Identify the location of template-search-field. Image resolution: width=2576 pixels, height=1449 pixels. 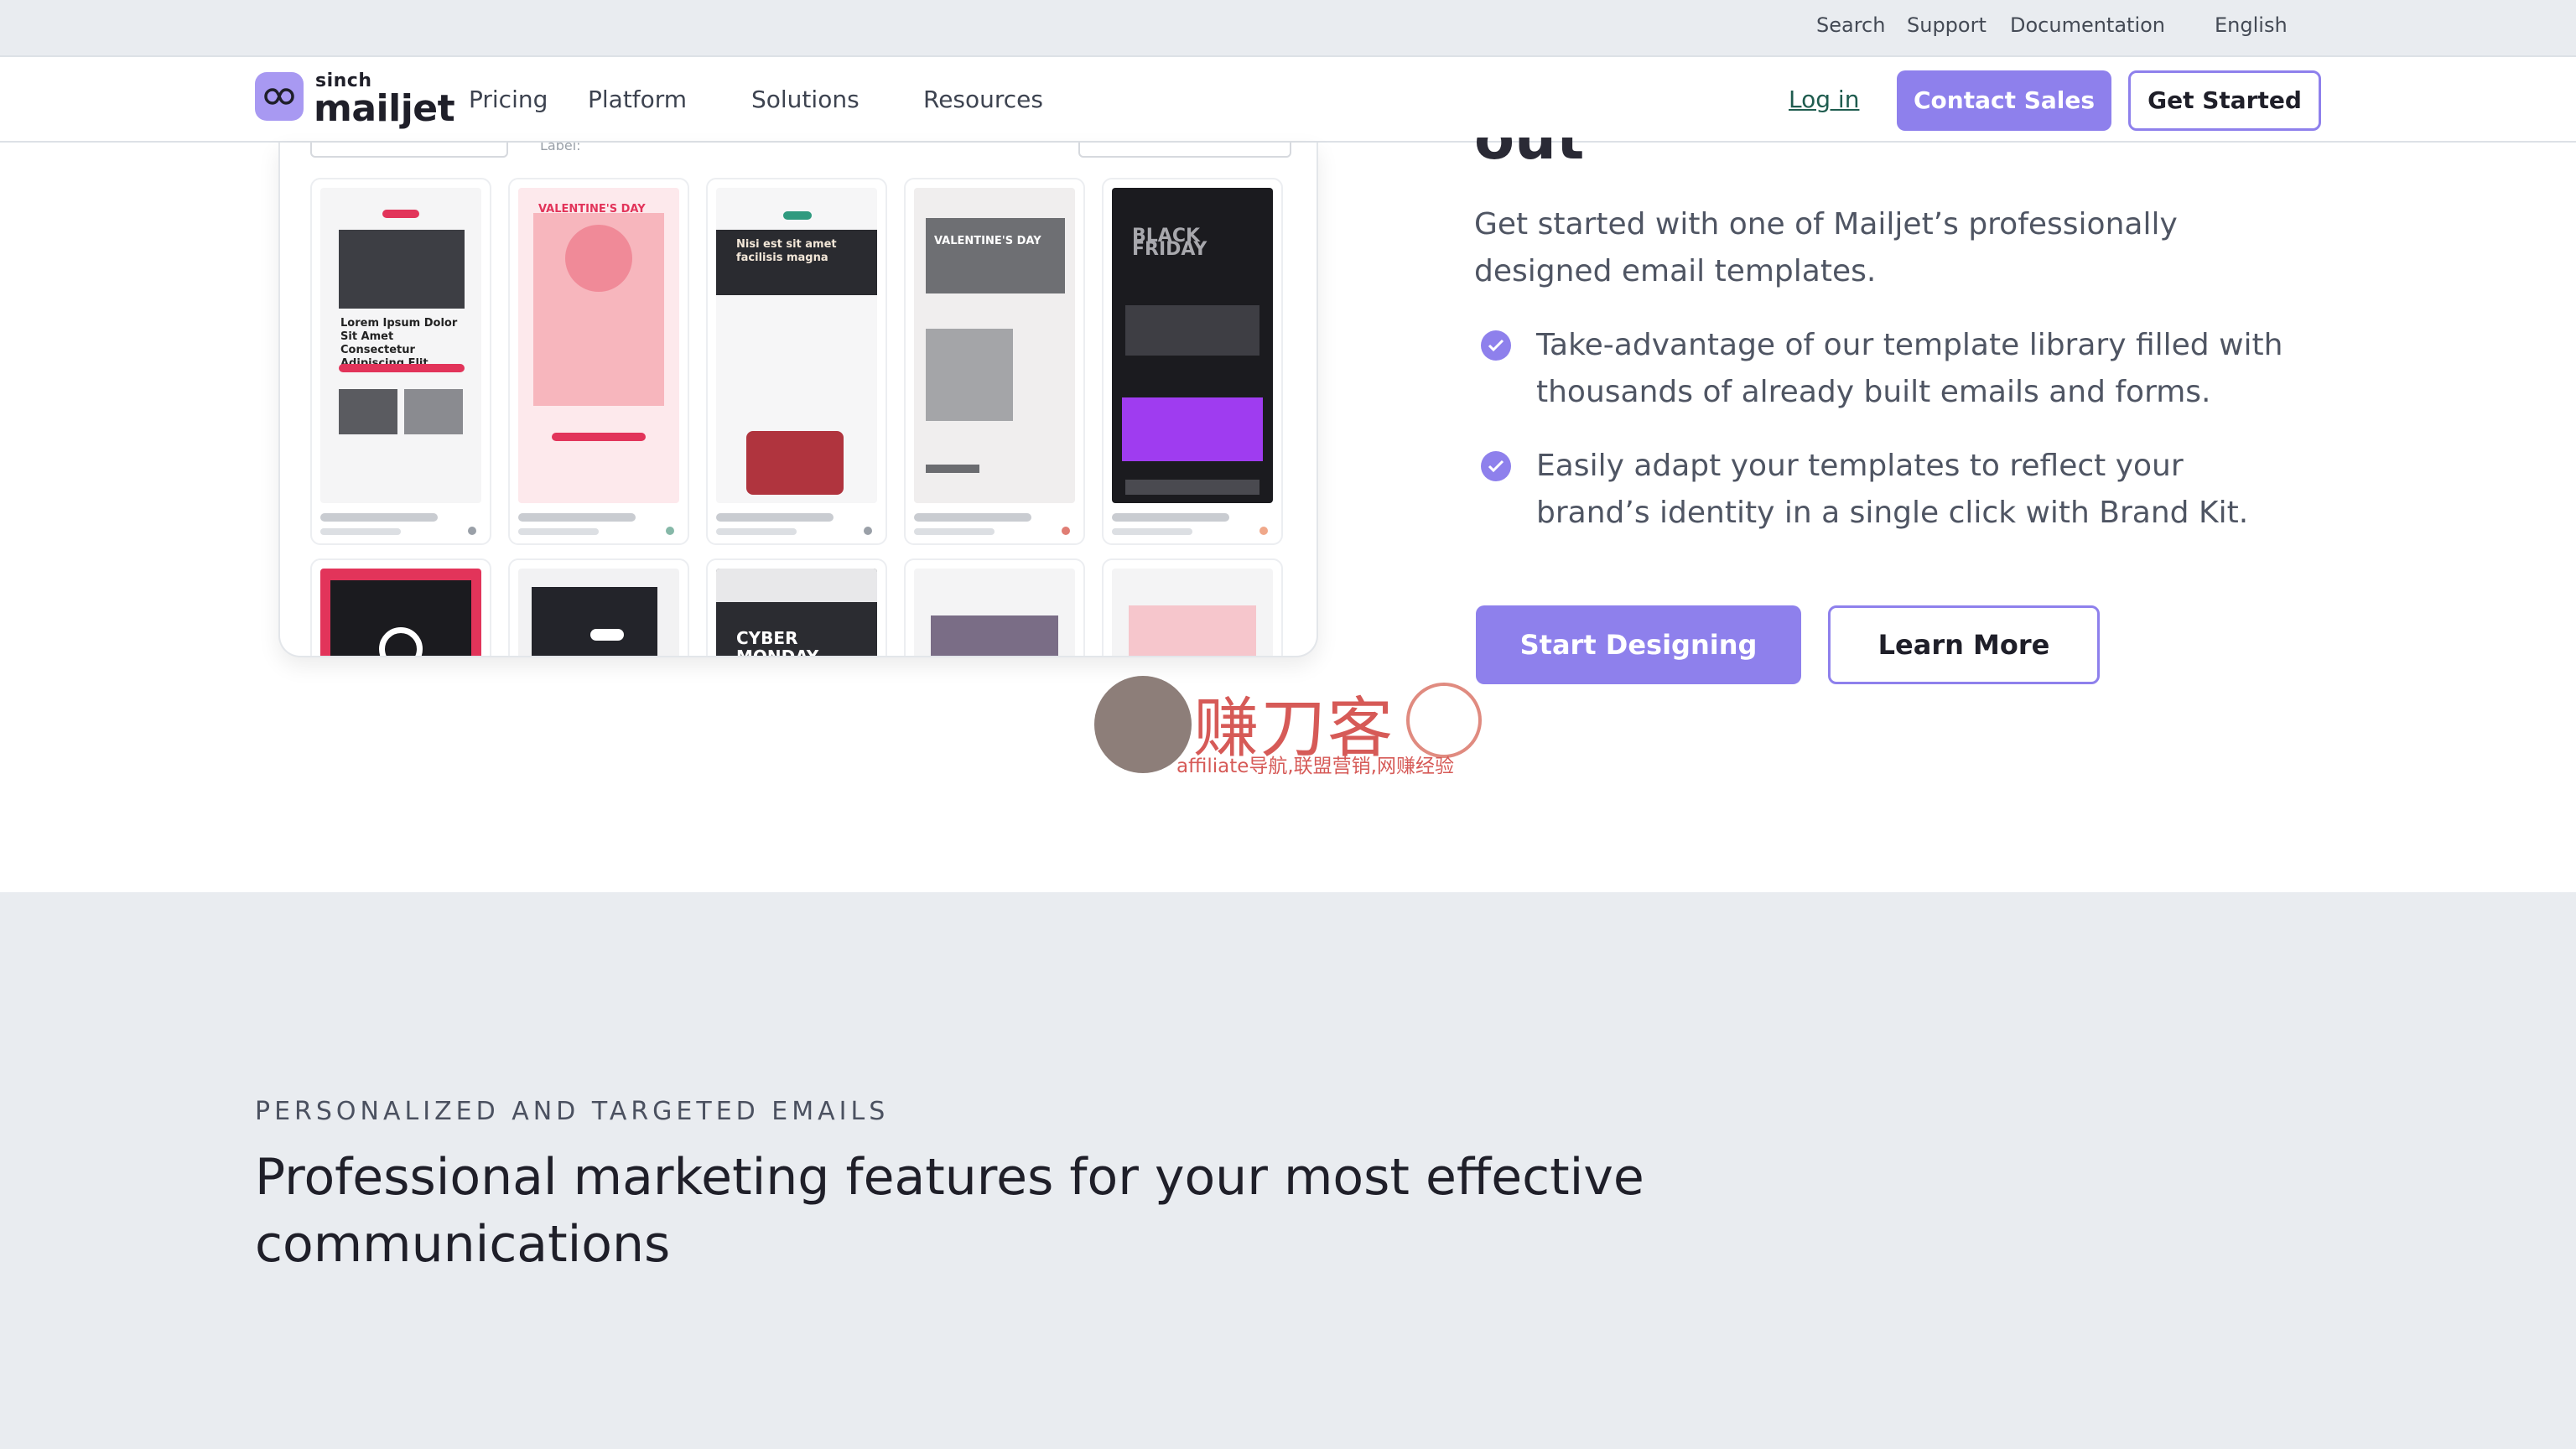
(409, 150).